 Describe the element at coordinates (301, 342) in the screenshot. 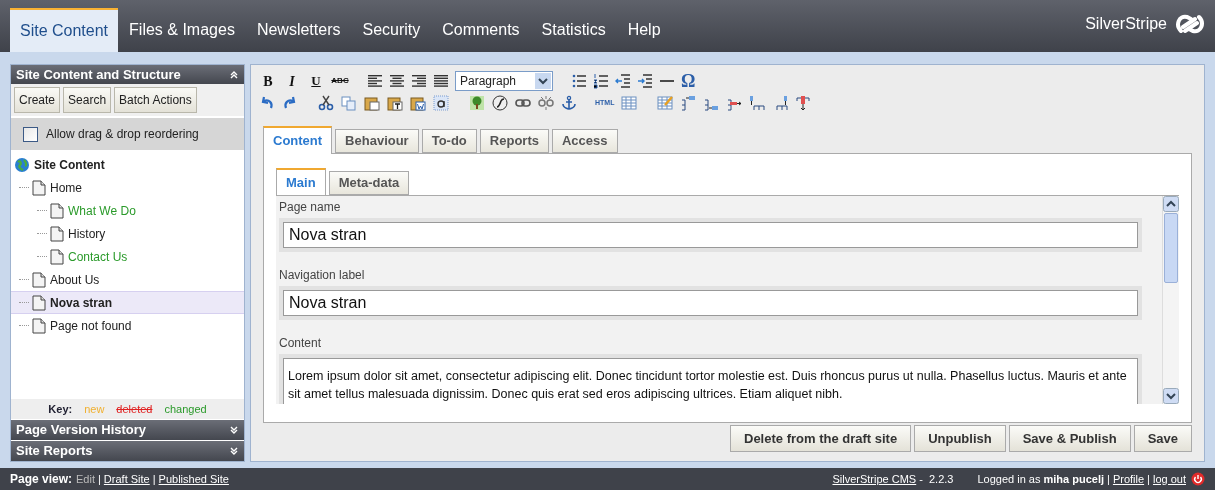

I see `field-label: Content` at that location.